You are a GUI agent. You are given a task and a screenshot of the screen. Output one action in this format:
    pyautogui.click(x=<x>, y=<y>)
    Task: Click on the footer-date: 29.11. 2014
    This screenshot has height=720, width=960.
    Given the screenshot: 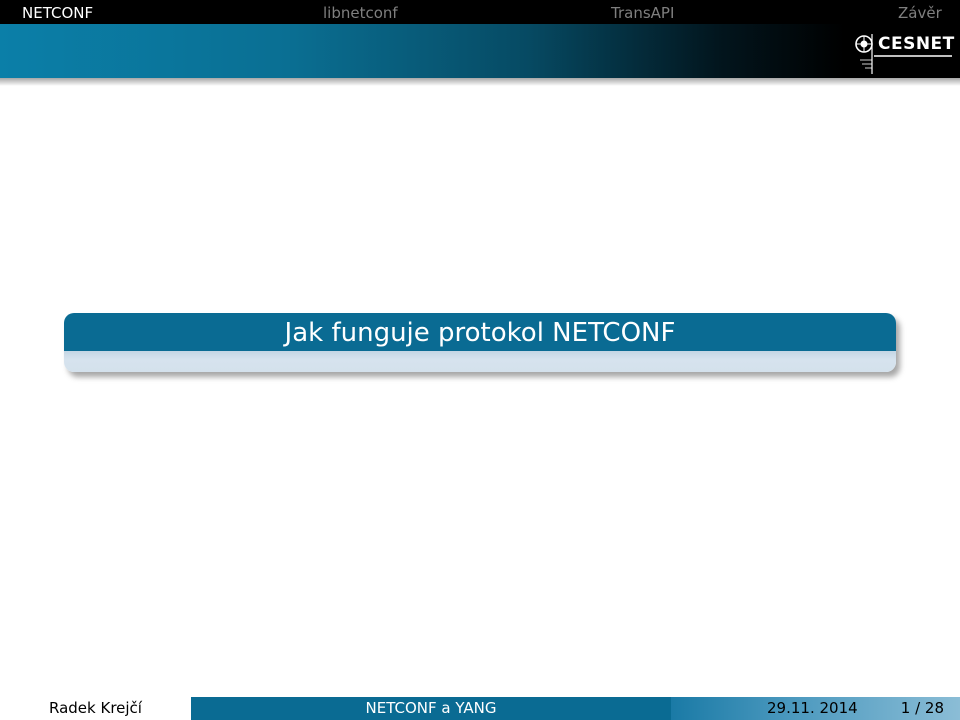 What is the action you would take?
    pyautogui.click(x=812, y=708)
    